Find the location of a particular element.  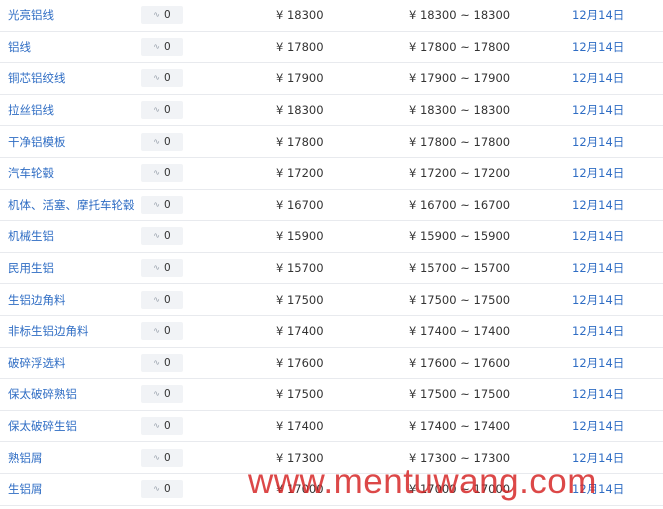

product-name-link: 熟铝屑 is located at coordinates (25, 457).